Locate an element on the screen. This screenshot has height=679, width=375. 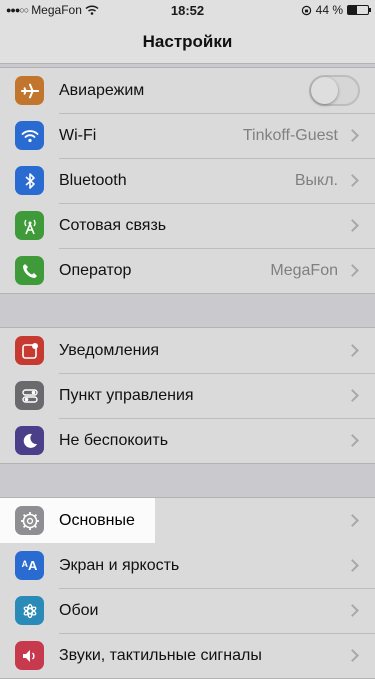
status-bar-left: ●●●○○ MegaFon is located at coordinates (49, 10).